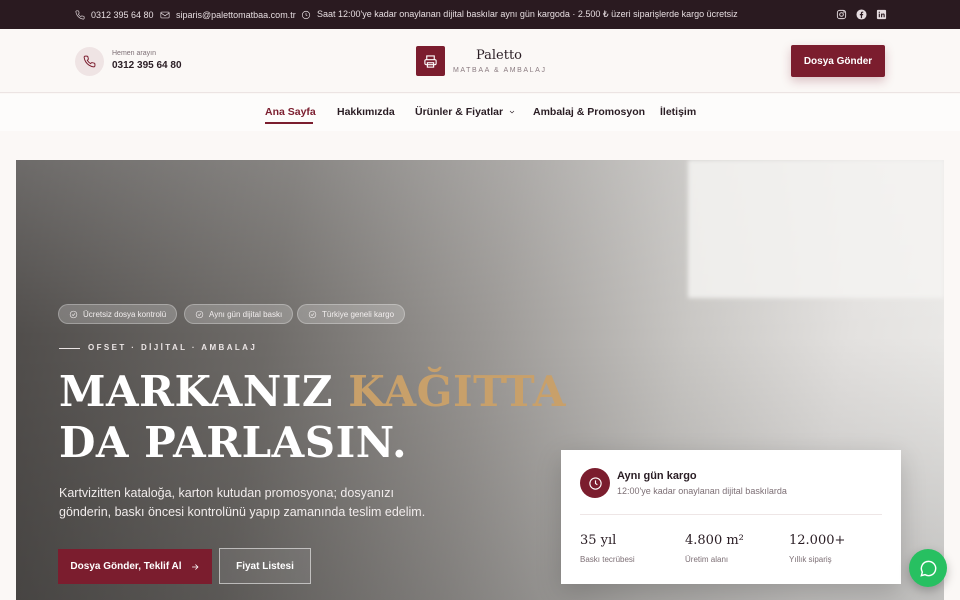  What do you see at coordinates (657, 476) in the screenshot?
I see `card-title: Aynı gün kargo` at bounding box center [657, 476].